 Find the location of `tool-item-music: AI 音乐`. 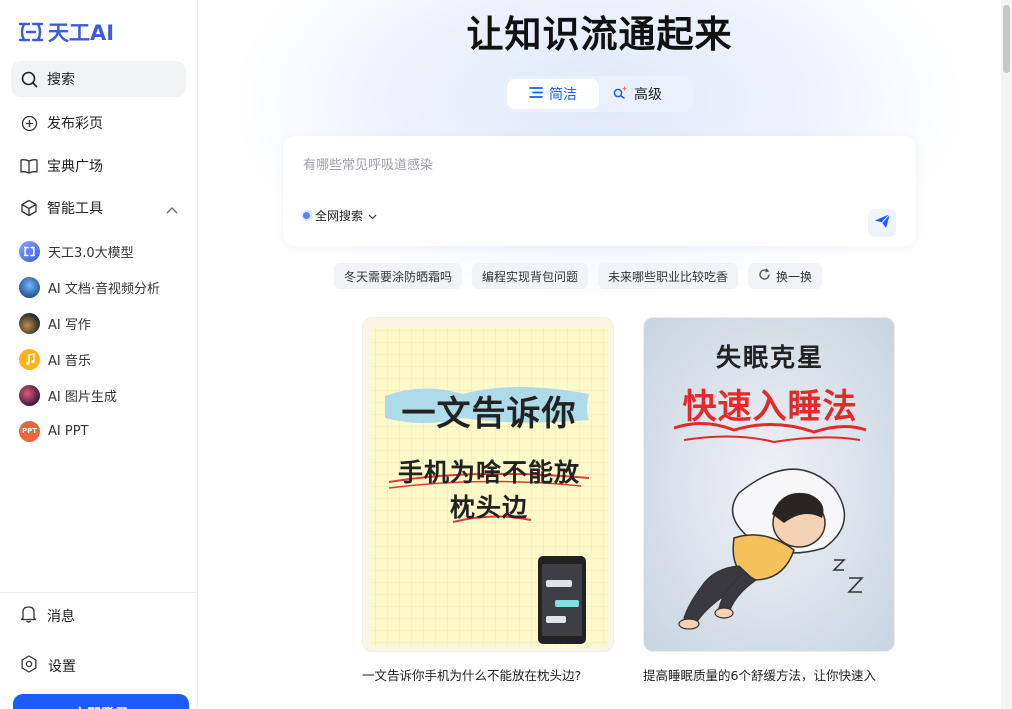

tool-item-music: AI 音乐 is located at coordinates (55, 359).